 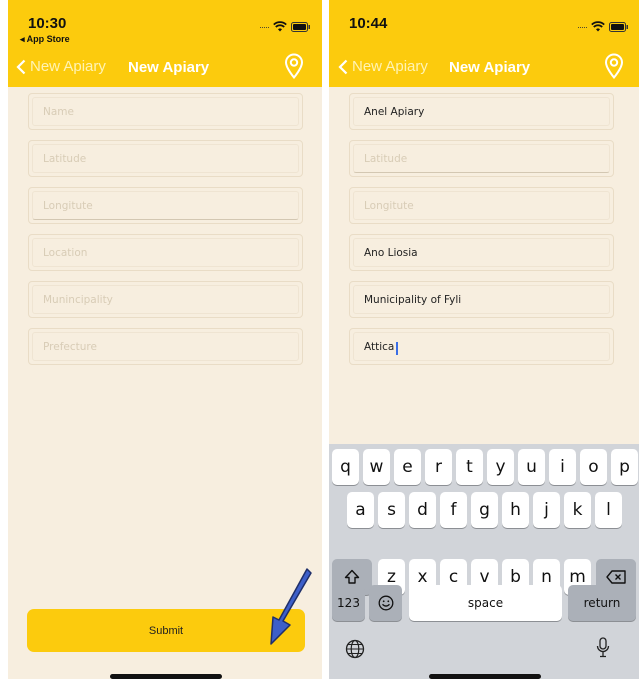 I want to click on return-key-label: return, so click(x=602, y=603).